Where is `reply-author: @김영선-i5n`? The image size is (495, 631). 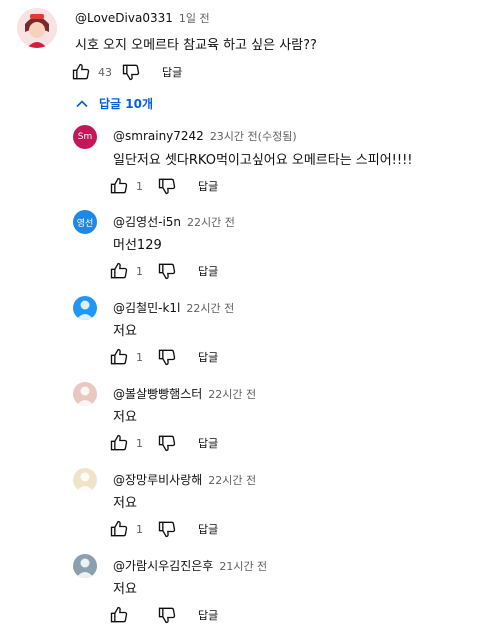 reply-author: @김영선-i5n is located at coordinates (147, 221).